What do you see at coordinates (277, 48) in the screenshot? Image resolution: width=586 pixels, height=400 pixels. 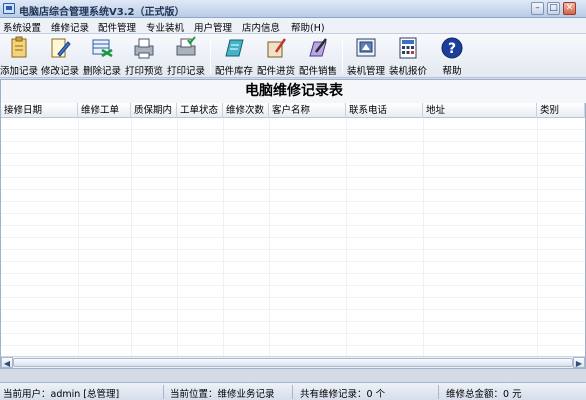 I see `parts-purchase-icon` at bounding box center [277, 48].